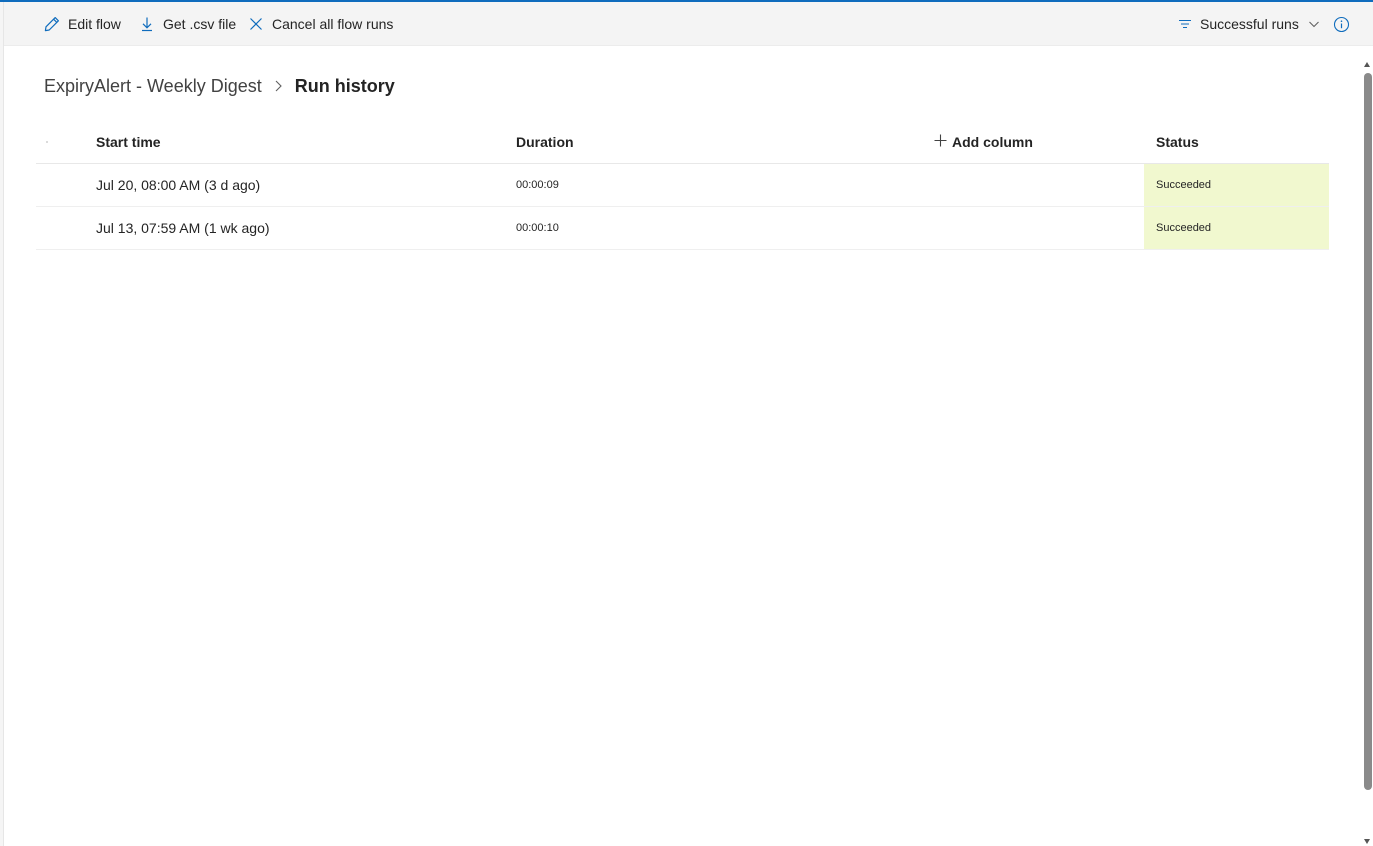 This screenshot has height=846, width=1373. What do you see at coordinates (153, 86) in the screenshot?
I see `breadcrumb-flow-link: ExpiryAlert - Weekly Digest` at bounding box center [153, 86].